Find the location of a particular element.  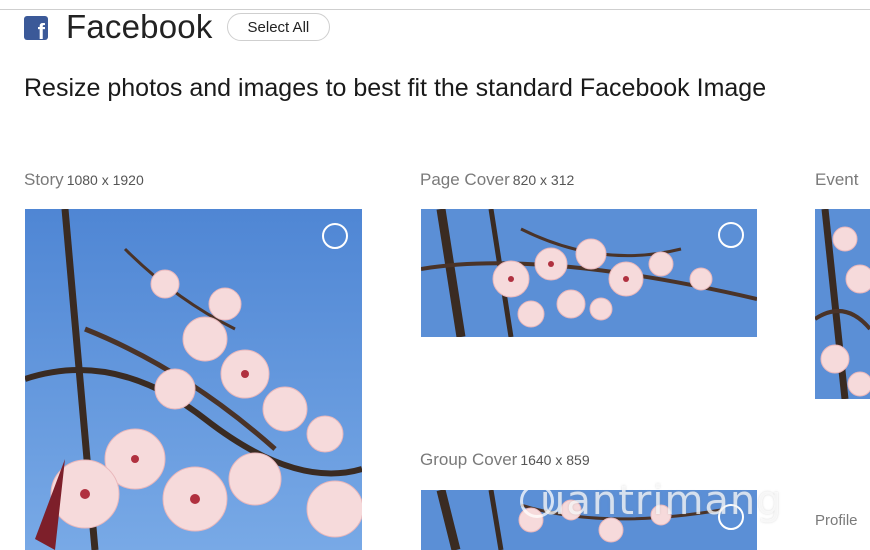

preset-label-page-cover: Page Cover 820 x 312 is located at coordinates (497, 180).